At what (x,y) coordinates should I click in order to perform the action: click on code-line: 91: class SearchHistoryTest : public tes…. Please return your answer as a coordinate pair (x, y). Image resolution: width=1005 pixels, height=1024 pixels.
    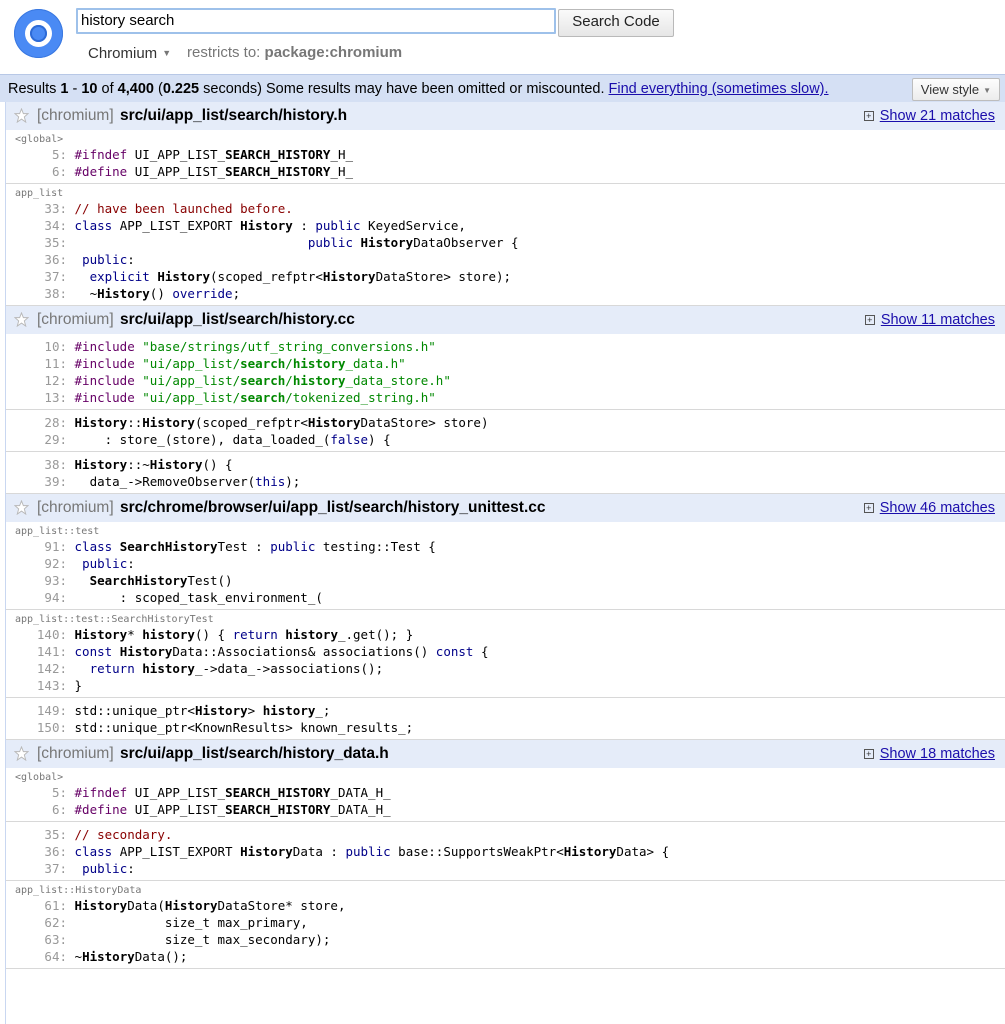
    Looking at the image, I should click on (505, 546).